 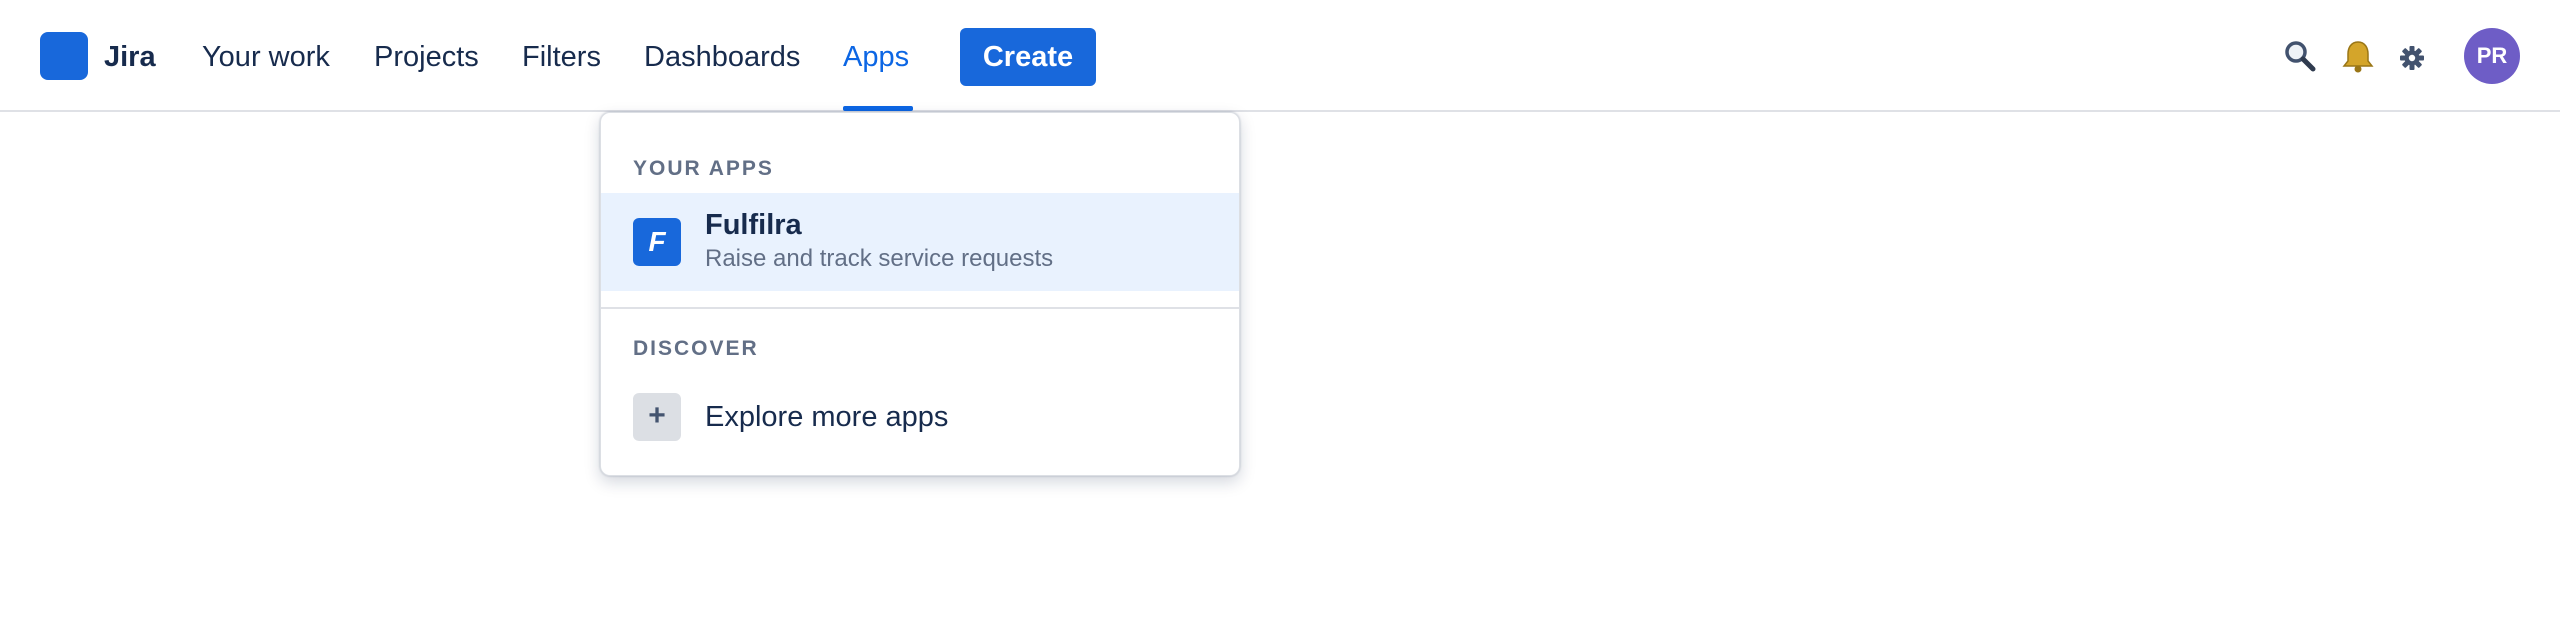 What do you see at coordinates (753, 225) in the screenshot?
I see `app-name: Fulfilra` at bounding box center [753, 225].